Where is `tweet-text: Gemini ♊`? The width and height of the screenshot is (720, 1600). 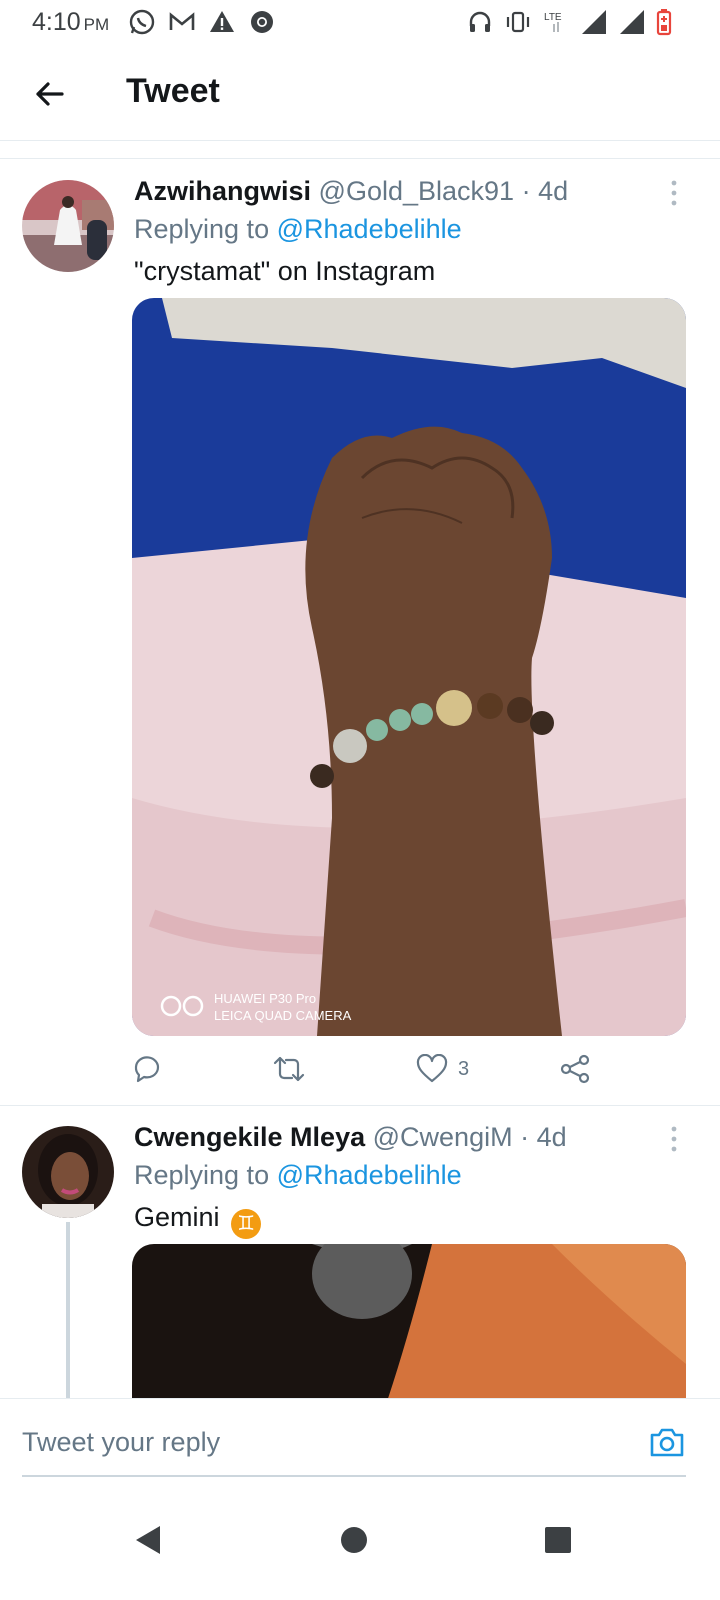 tweet-text: Gemini ♊ is located at coordinates (198, 1220).